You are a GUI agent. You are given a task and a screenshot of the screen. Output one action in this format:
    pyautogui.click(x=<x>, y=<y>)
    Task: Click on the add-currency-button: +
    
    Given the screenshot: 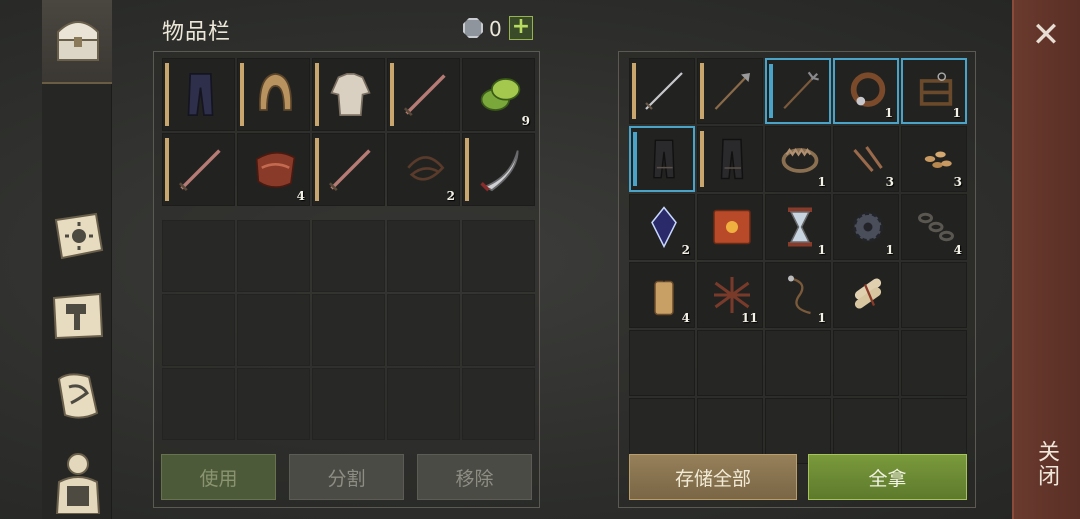 What is the action you would take?
    pyautogui.click(x=521, y=28)
    